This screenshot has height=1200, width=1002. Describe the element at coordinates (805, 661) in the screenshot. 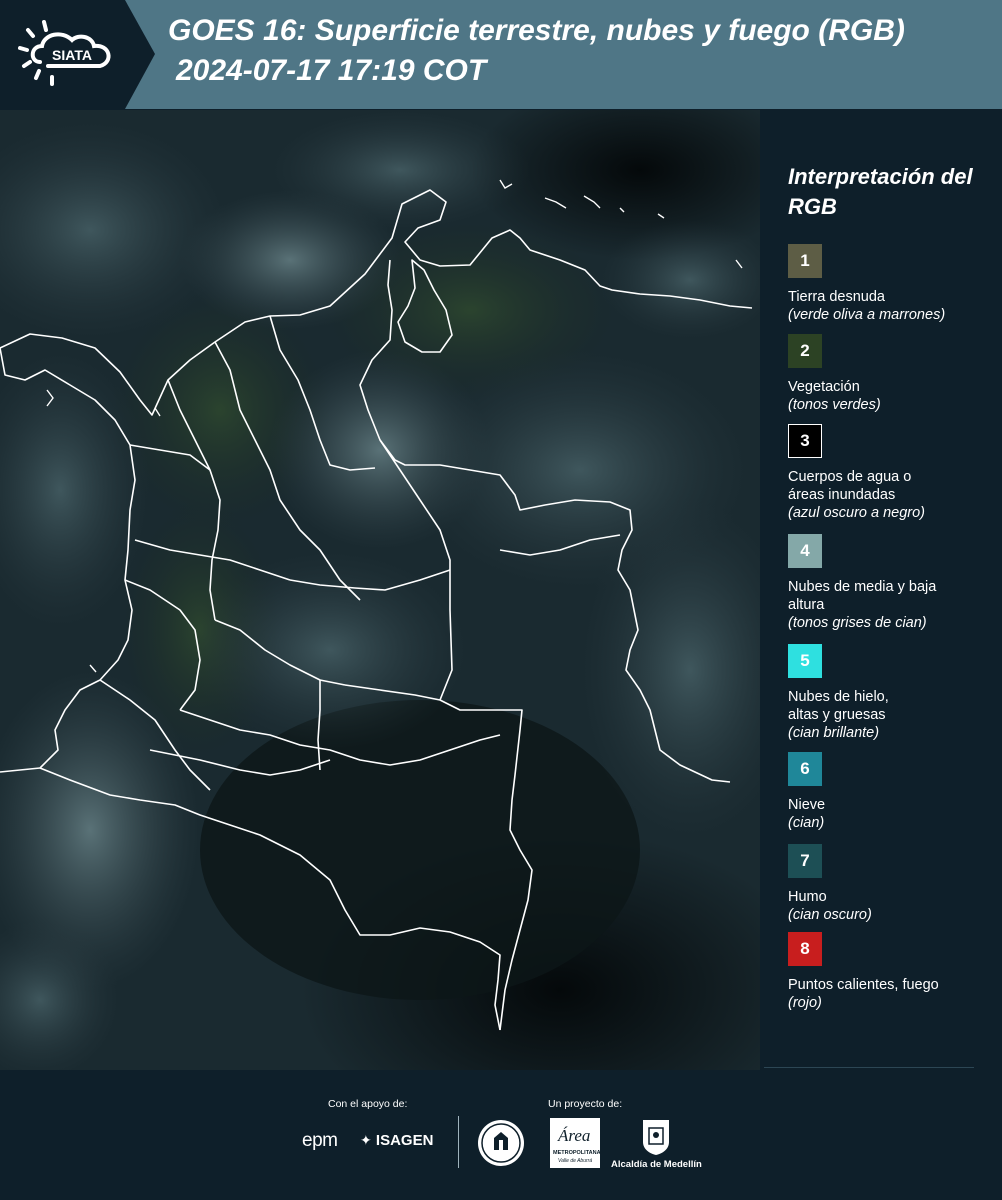

I see `legend-swatch: 5` at that location.